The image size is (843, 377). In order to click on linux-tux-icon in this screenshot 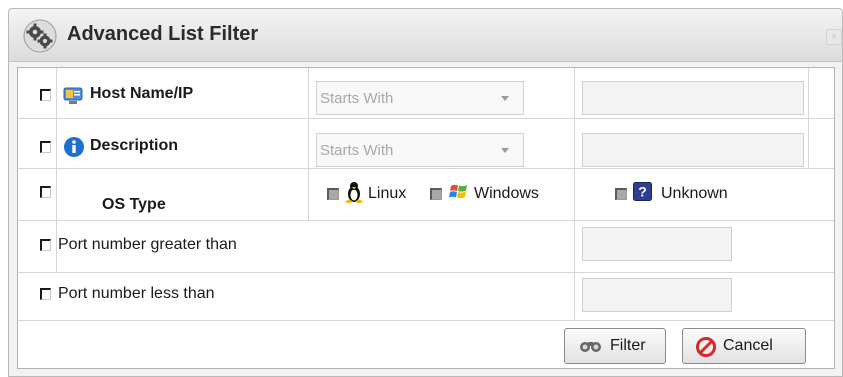, I will do `click(354, 192)`.